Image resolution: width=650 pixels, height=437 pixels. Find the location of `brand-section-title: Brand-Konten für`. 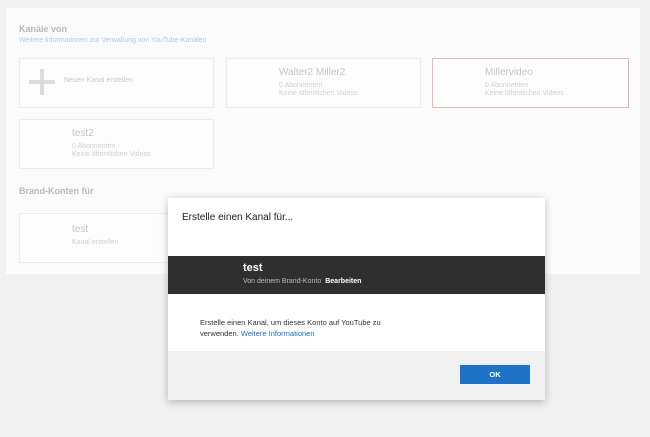

brand-section-title: Brand-Konten für is located at coordinates (56, 191).